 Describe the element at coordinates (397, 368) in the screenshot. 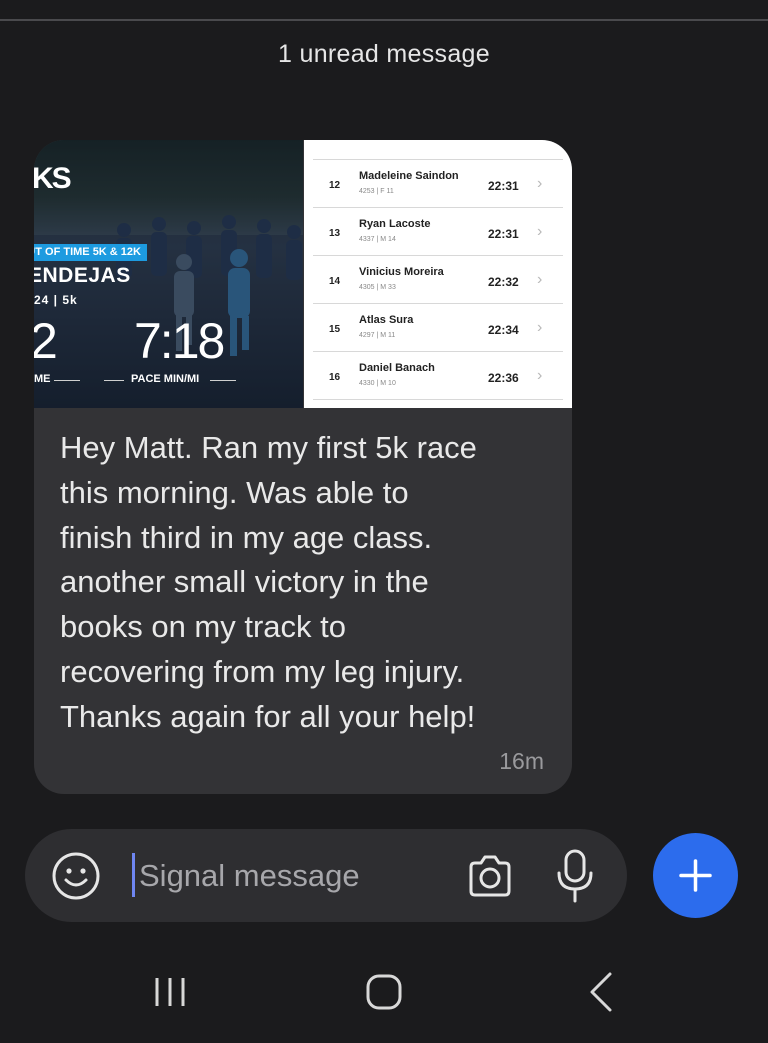

I see `result-name: Daniel Banach` at that location.